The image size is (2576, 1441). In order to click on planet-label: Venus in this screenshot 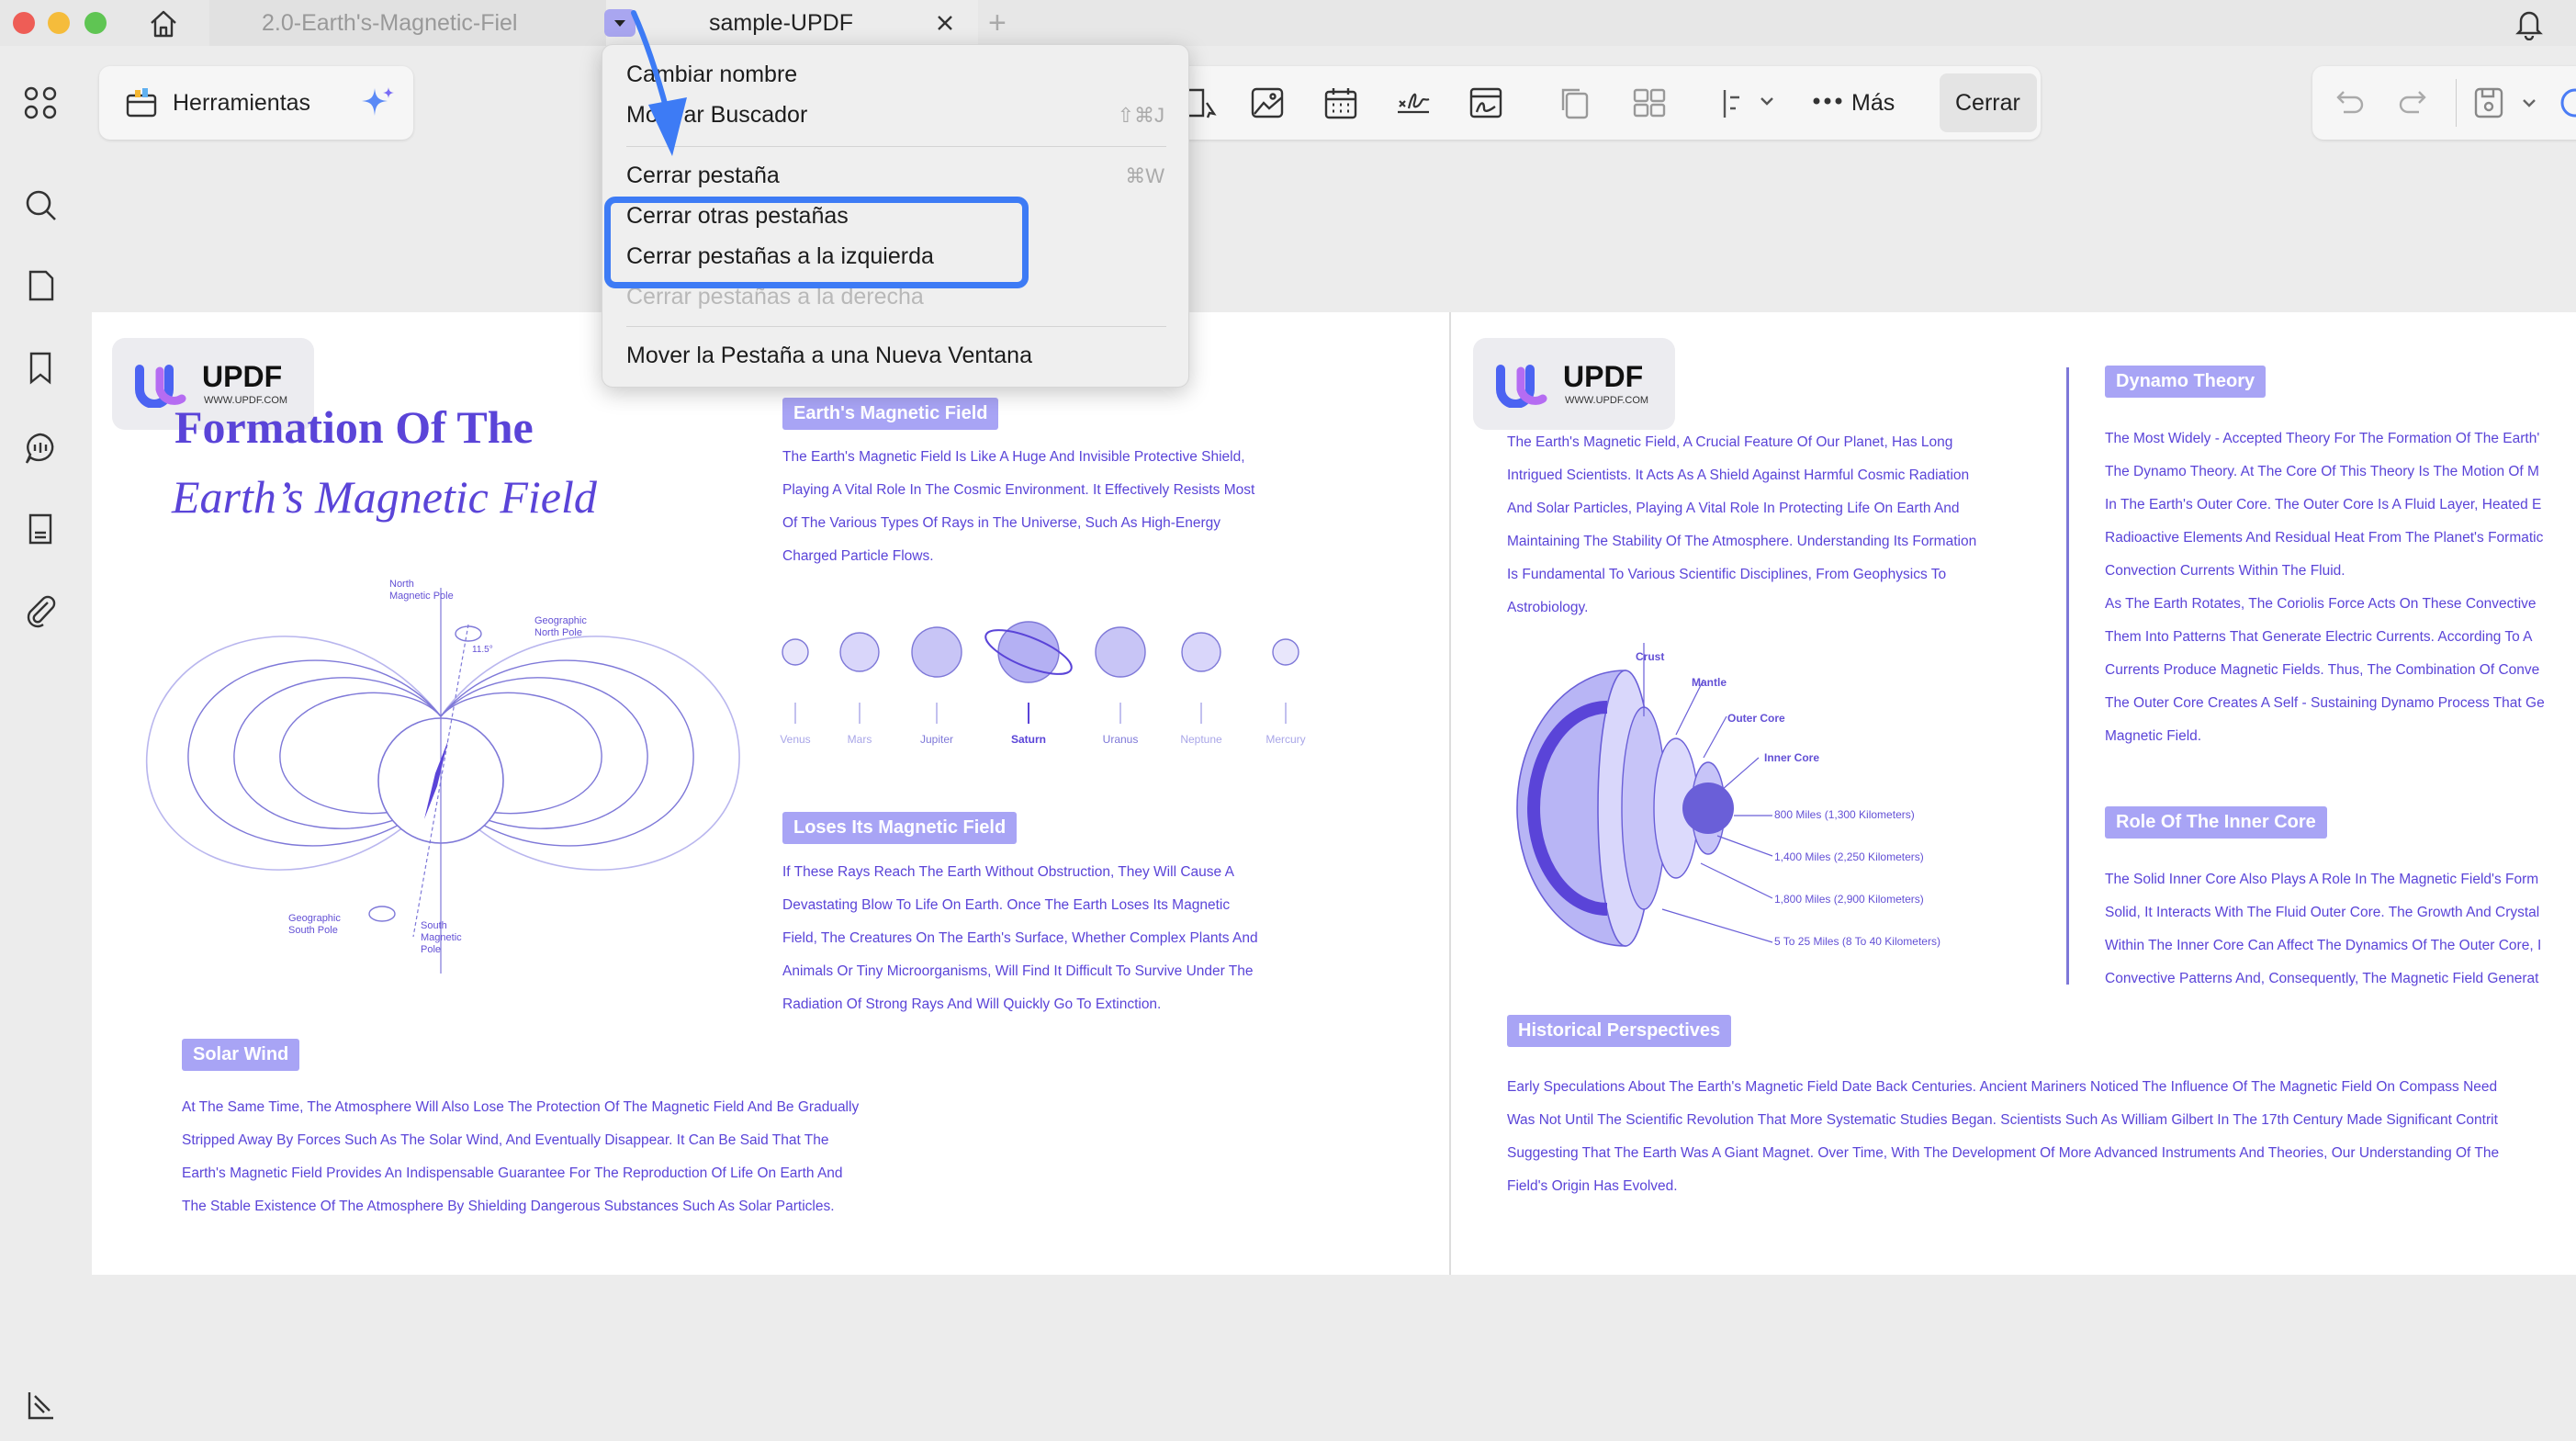, I will do `click(795, 739)`.